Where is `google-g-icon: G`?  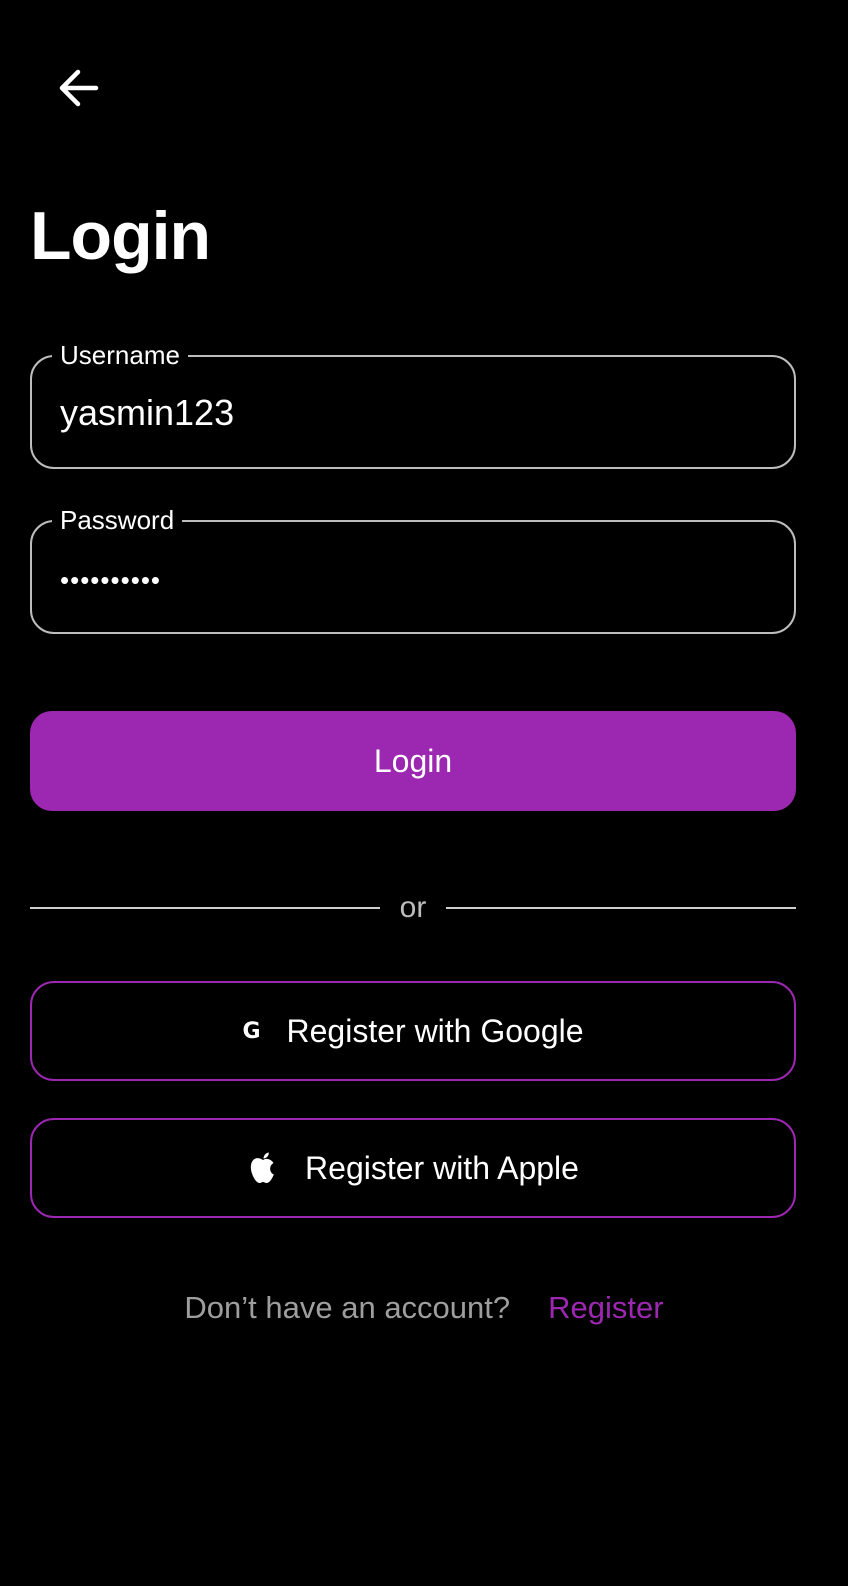 google-g-icon: G is located at coordinates (251, 1031).